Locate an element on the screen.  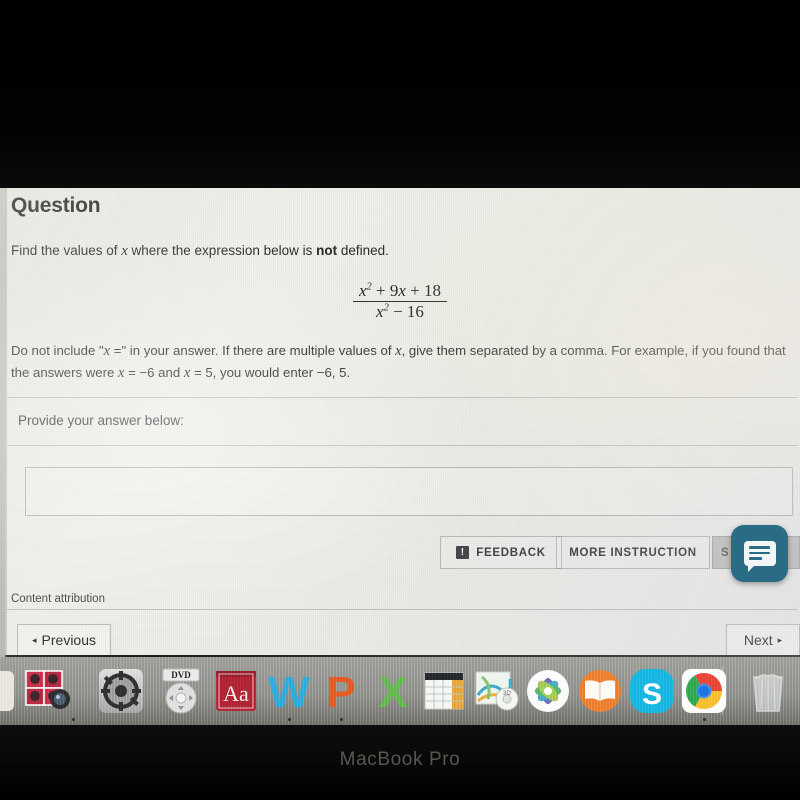
bottom-bezel: MacBook Pro is located at coordinates (400, 762).